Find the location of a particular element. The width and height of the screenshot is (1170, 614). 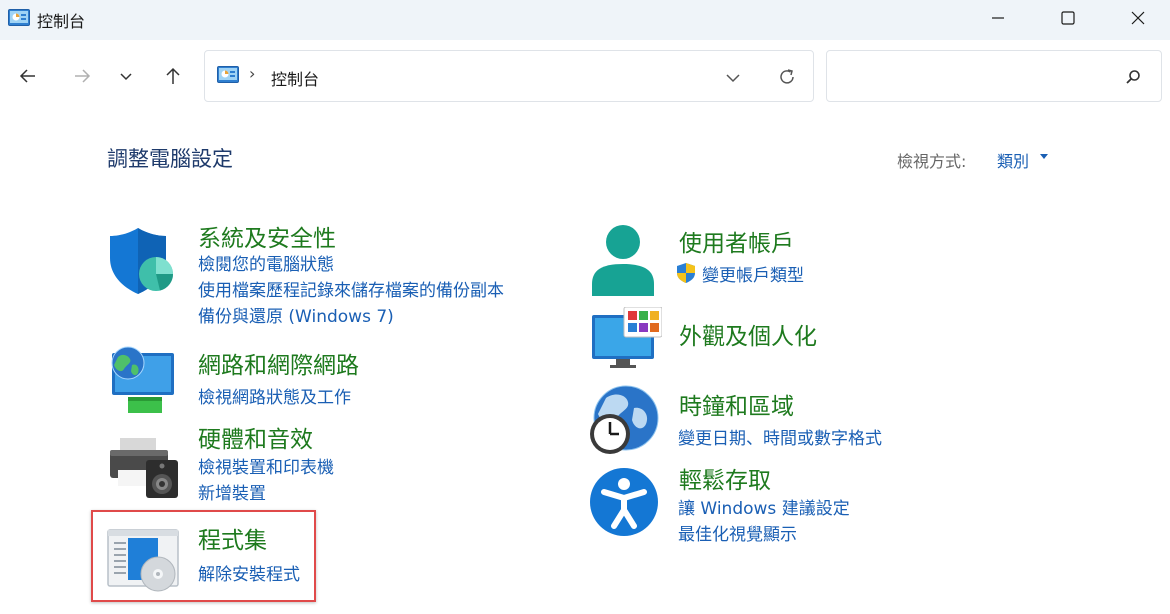

uac-shield-icon is located at coordinates (686, 273).